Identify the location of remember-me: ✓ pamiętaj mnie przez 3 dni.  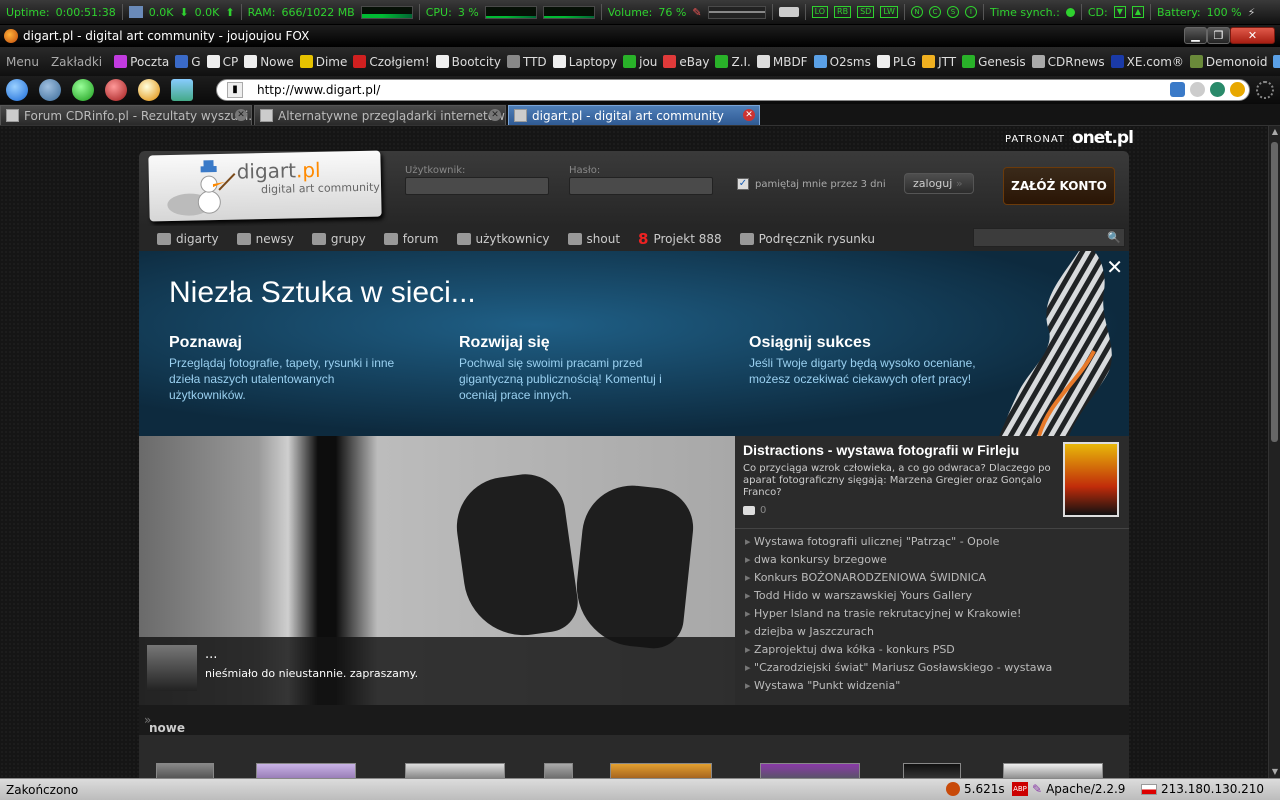
(811, 184).